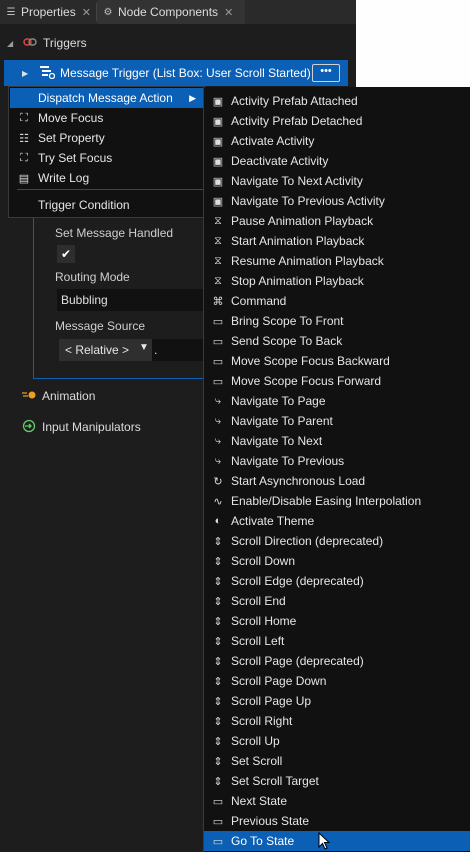  Describe the element at coordinates (337, 741) in the screenshot. I see `submenu-item-scroll-up: ⇕ Scroll Up` at that location.